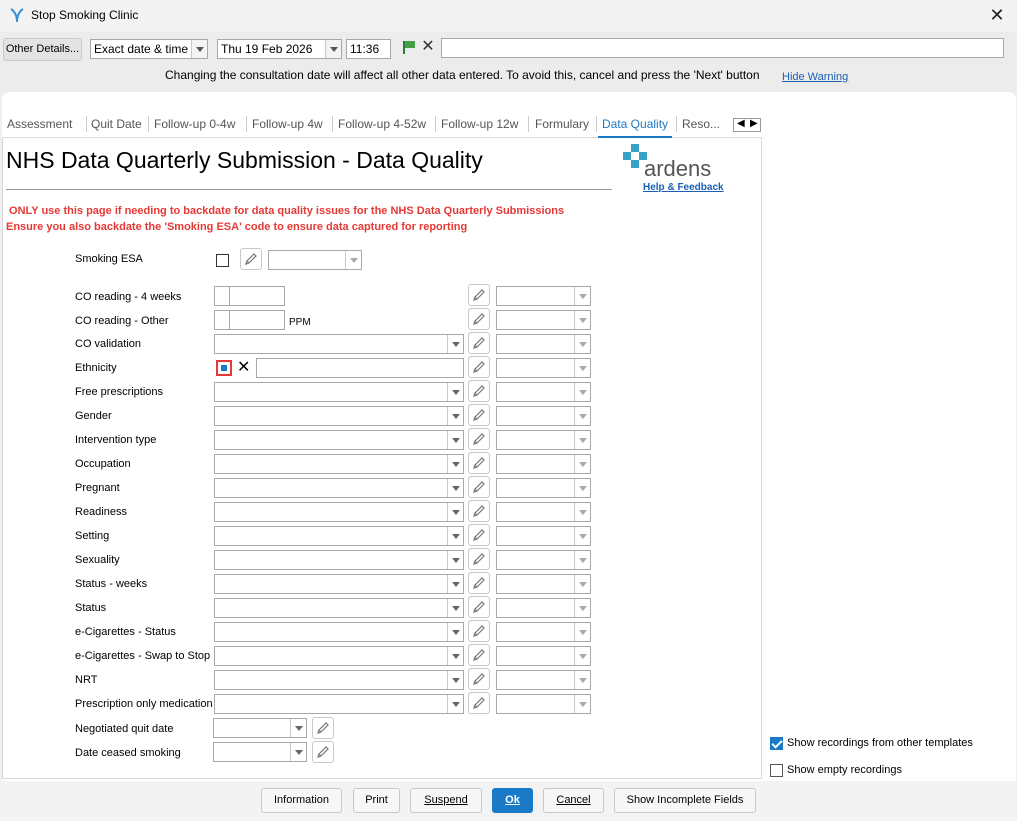 Image resolution: width=1017 pixels, height=821 pixels. What do you see at coordinates (368, 49) in the screenshot?
I see `time-field: 11:36` at bounding box center [368, 49].